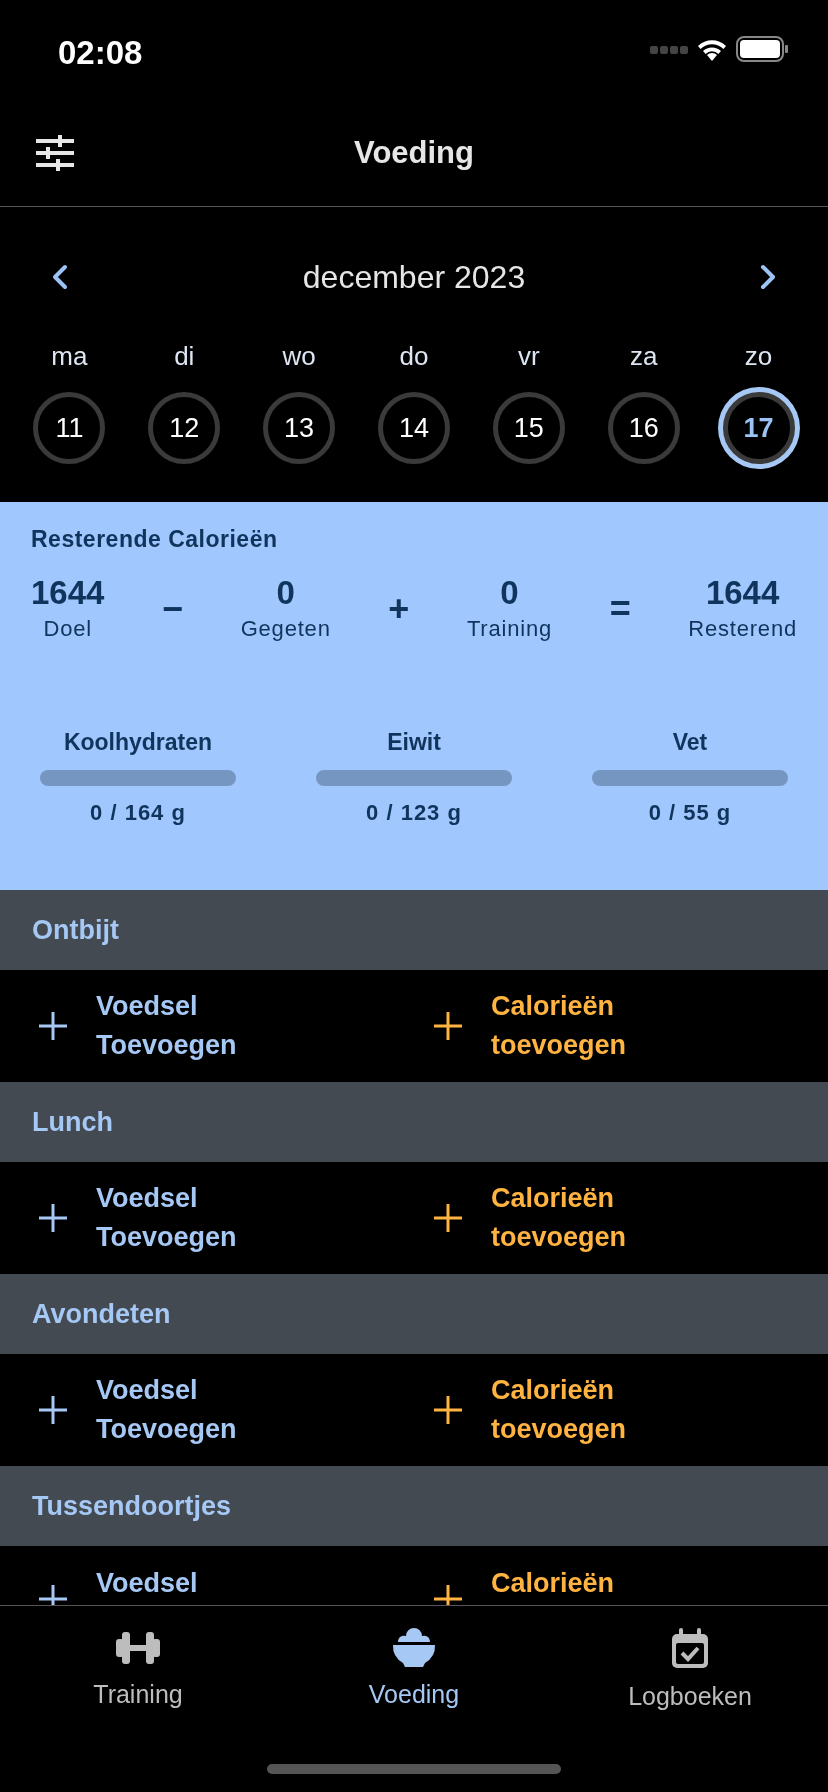 Image resolution: width=828 pixels, height=1792 pixels. I want to click on macro-reading: 0 / 123 g, so click(414, 812).